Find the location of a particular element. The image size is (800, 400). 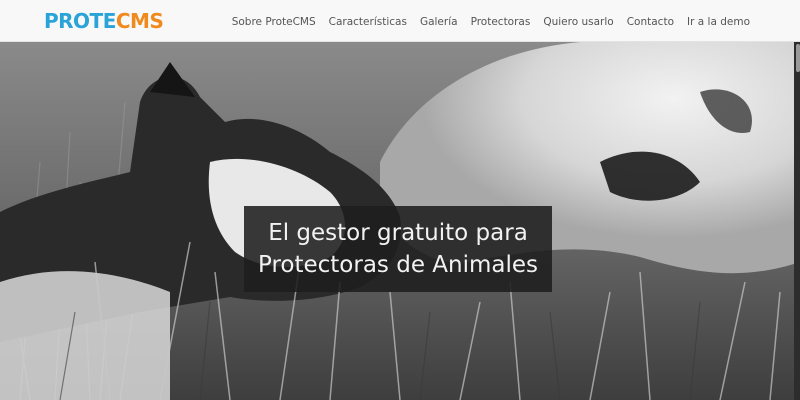

nav-item-contacto: Contacto is located at coordinates (650, 21).